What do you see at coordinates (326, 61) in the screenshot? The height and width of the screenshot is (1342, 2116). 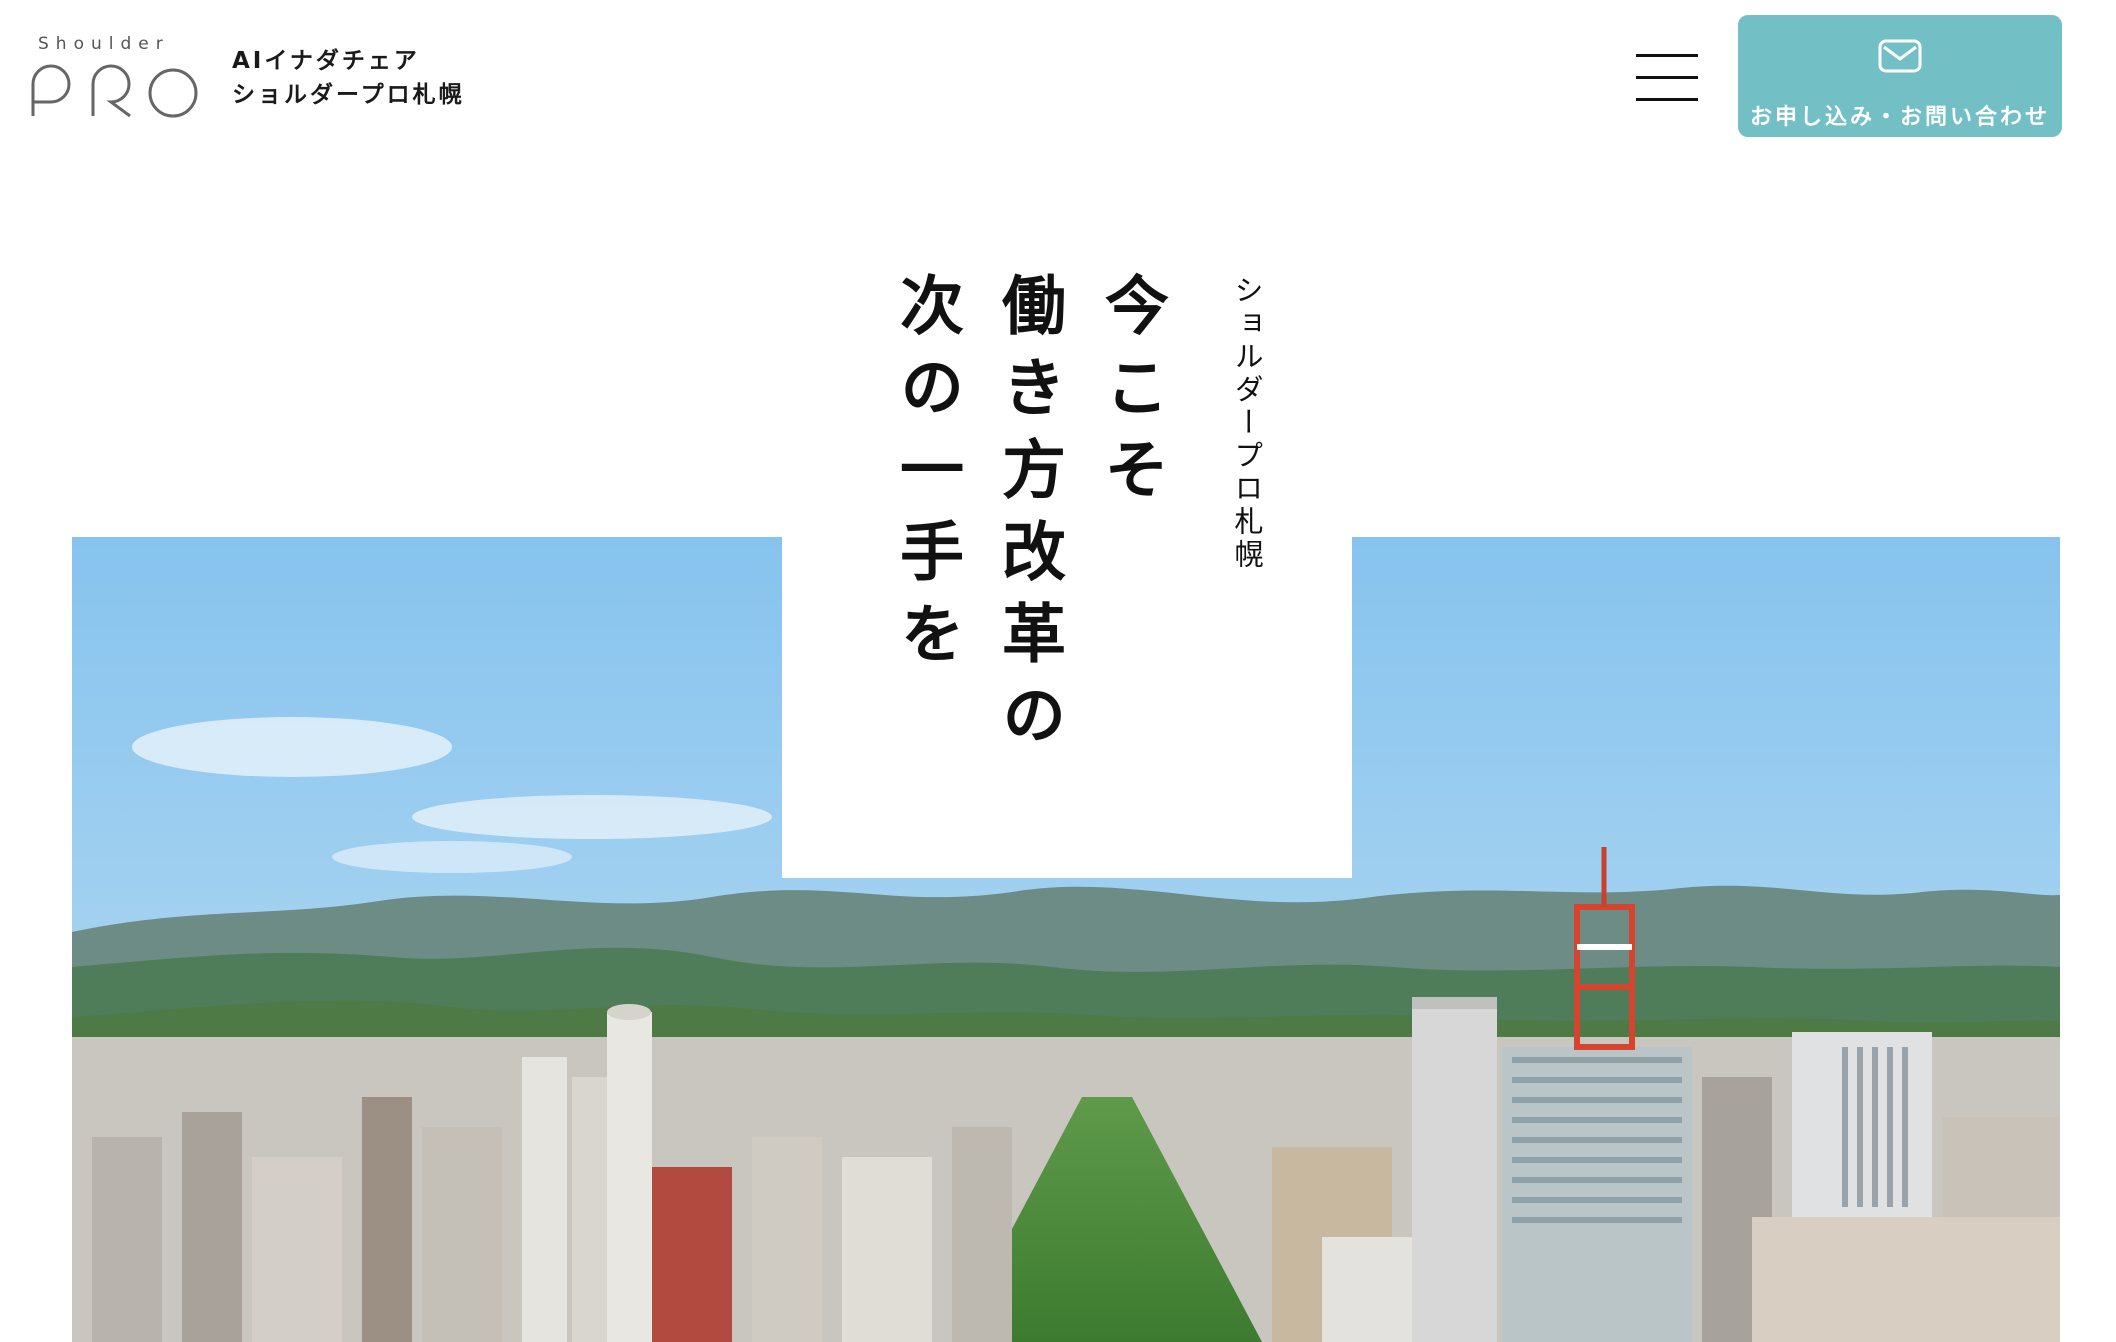 I see `site-name-line1: AIイナダチェア` at bounding box center [326, 61].